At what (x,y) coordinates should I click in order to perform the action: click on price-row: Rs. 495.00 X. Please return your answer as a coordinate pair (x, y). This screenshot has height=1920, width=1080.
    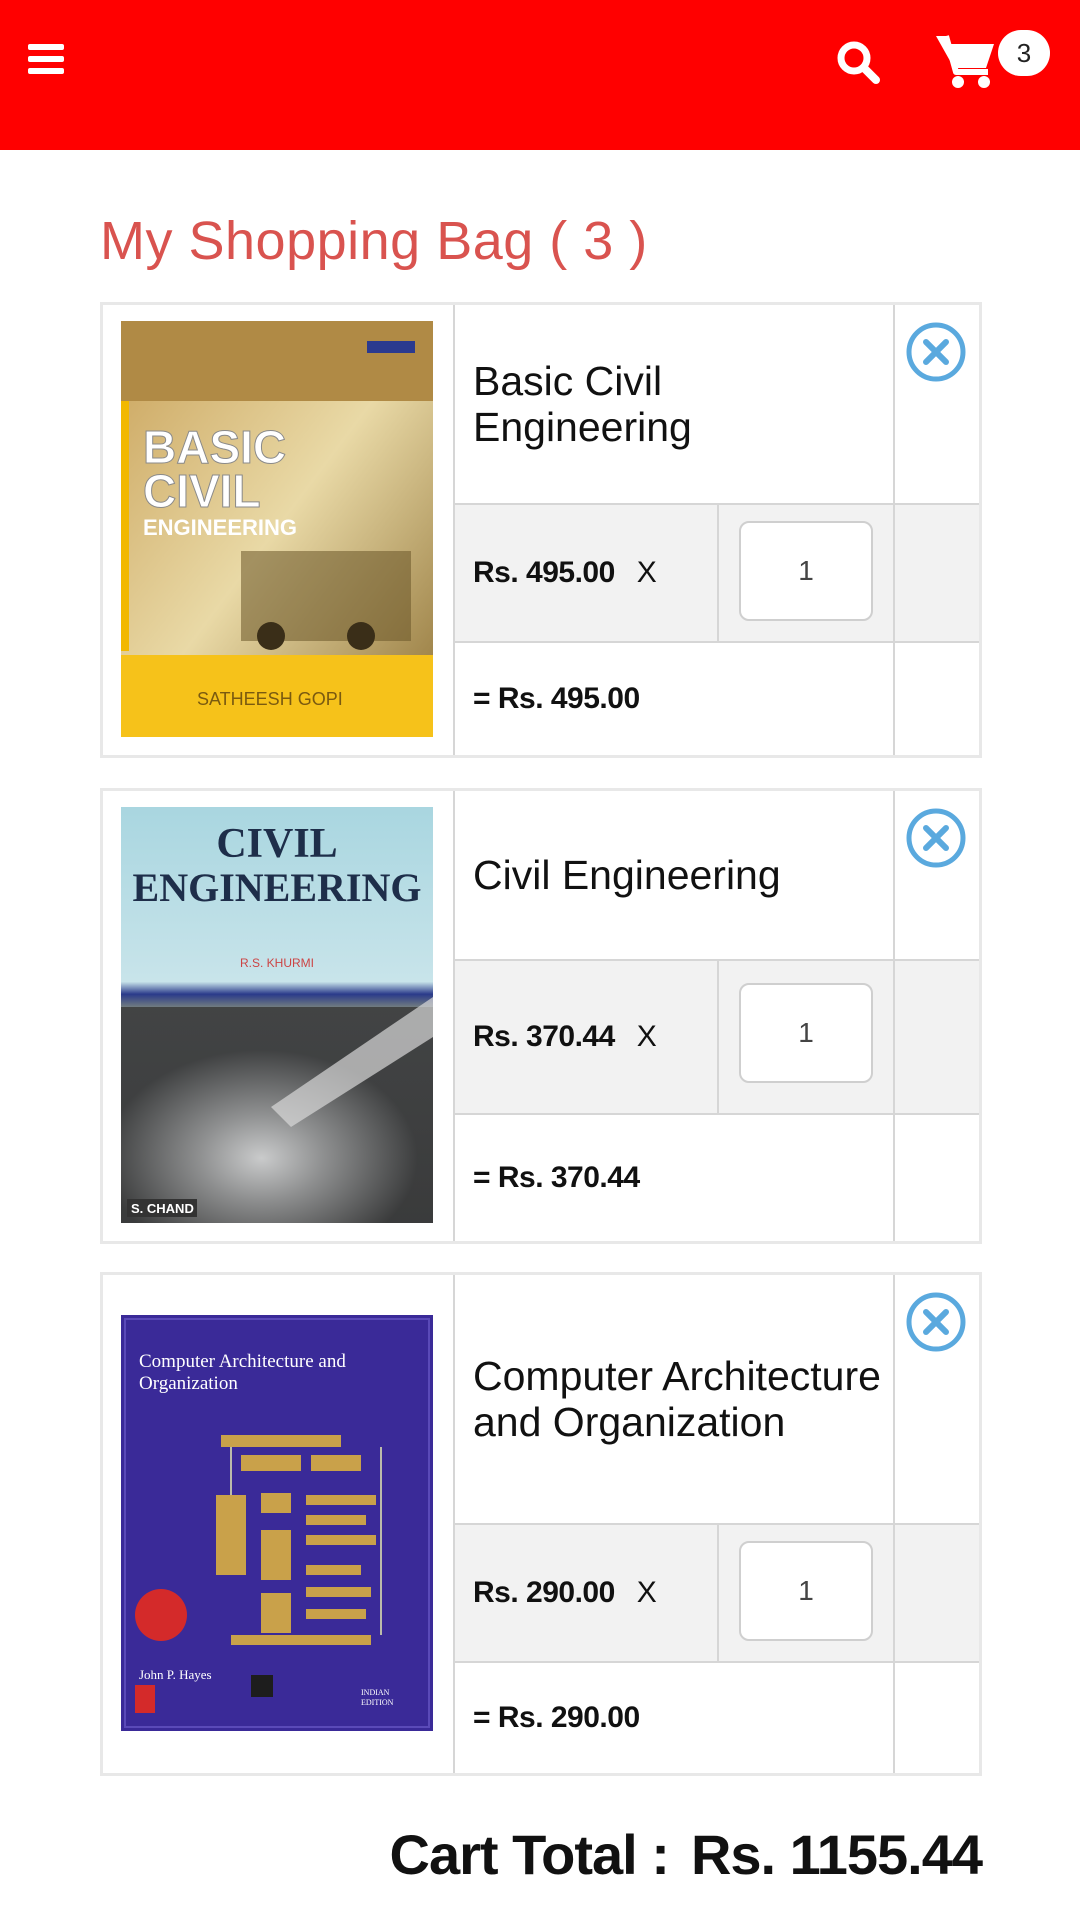
    Looking at the image, I should click on (717, 574).